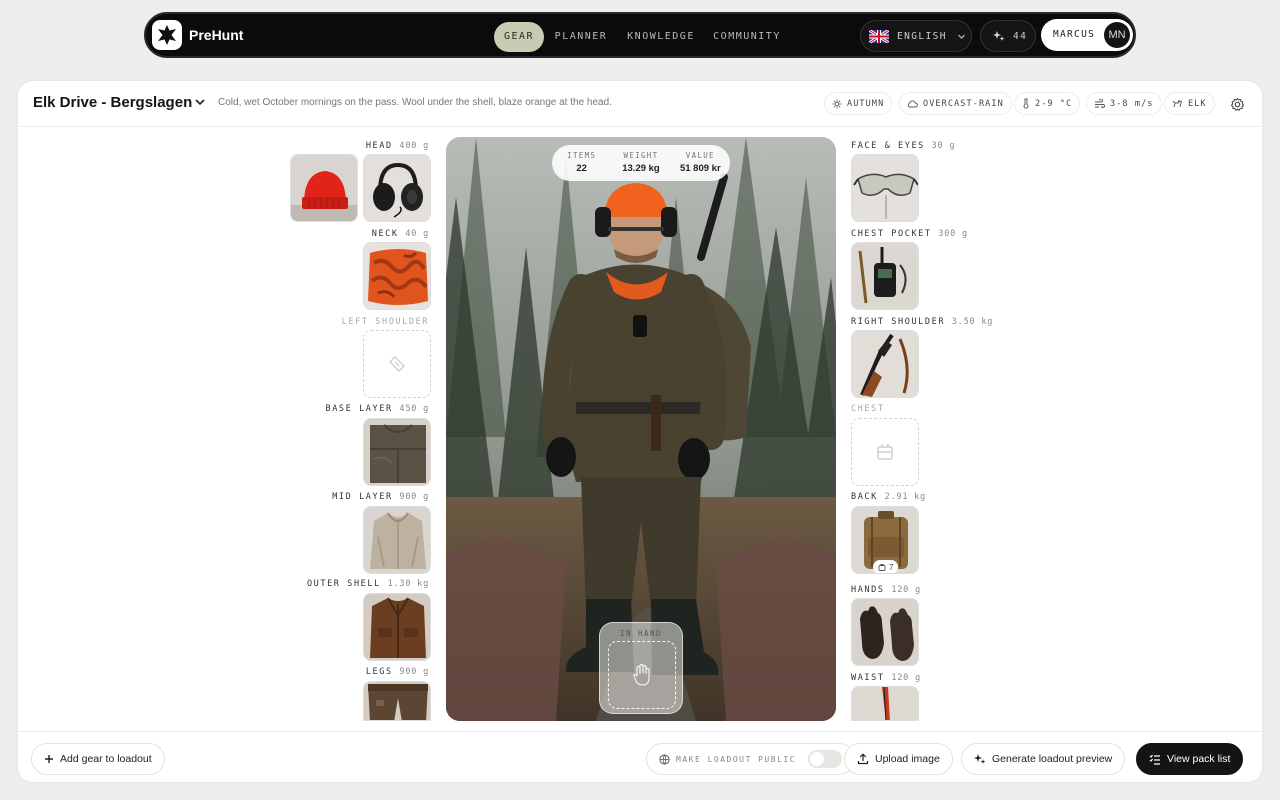  What do you see at coordinates (324, 188) in the screenshot?
I see `gear-tile-beanie` at bounding box center [324, 188].